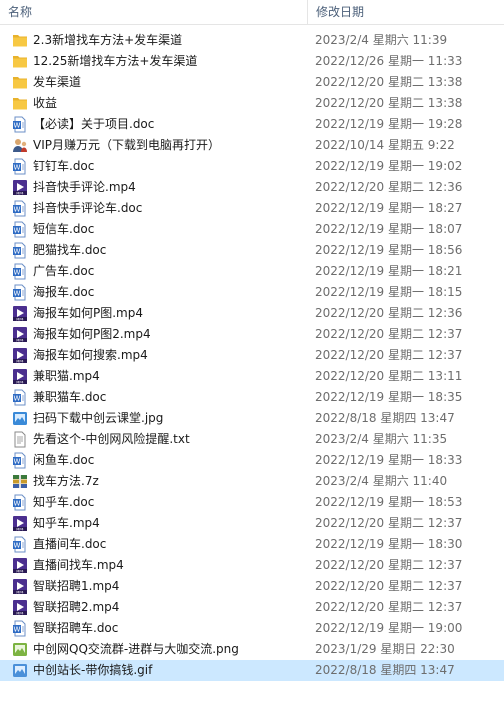 The image size is (504, 703). Describe the element at coordinates (252, 61) in the screenshot. I see `folder-row: 12.25新增找车方法+发车渠道 2022/12/26 星期一 11:33` at that location.